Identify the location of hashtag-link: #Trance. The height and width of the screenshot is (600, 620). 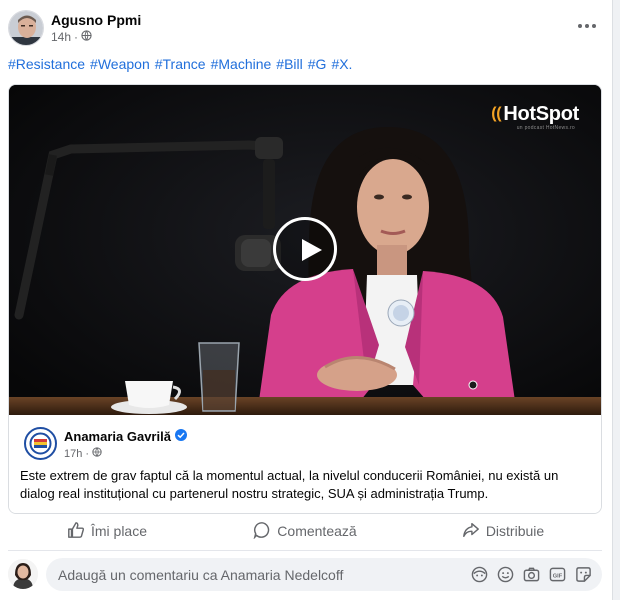
(180, 64).